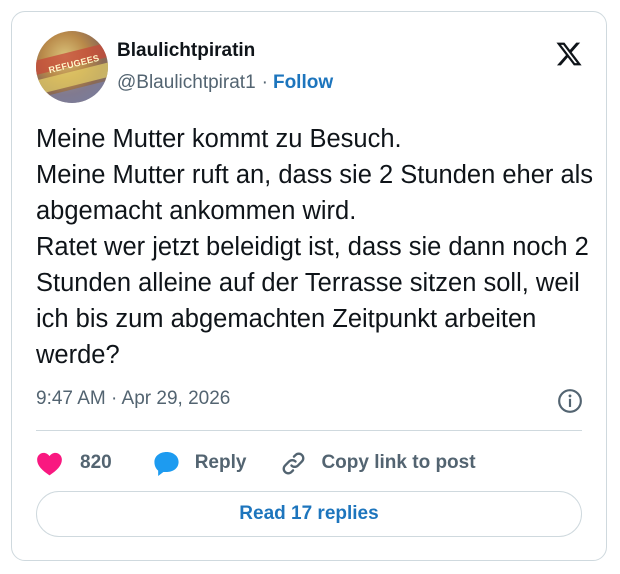 This screenshot has width=620, height=574. I want to click on copy-link-button: Copy link to post, so click(378, 463).